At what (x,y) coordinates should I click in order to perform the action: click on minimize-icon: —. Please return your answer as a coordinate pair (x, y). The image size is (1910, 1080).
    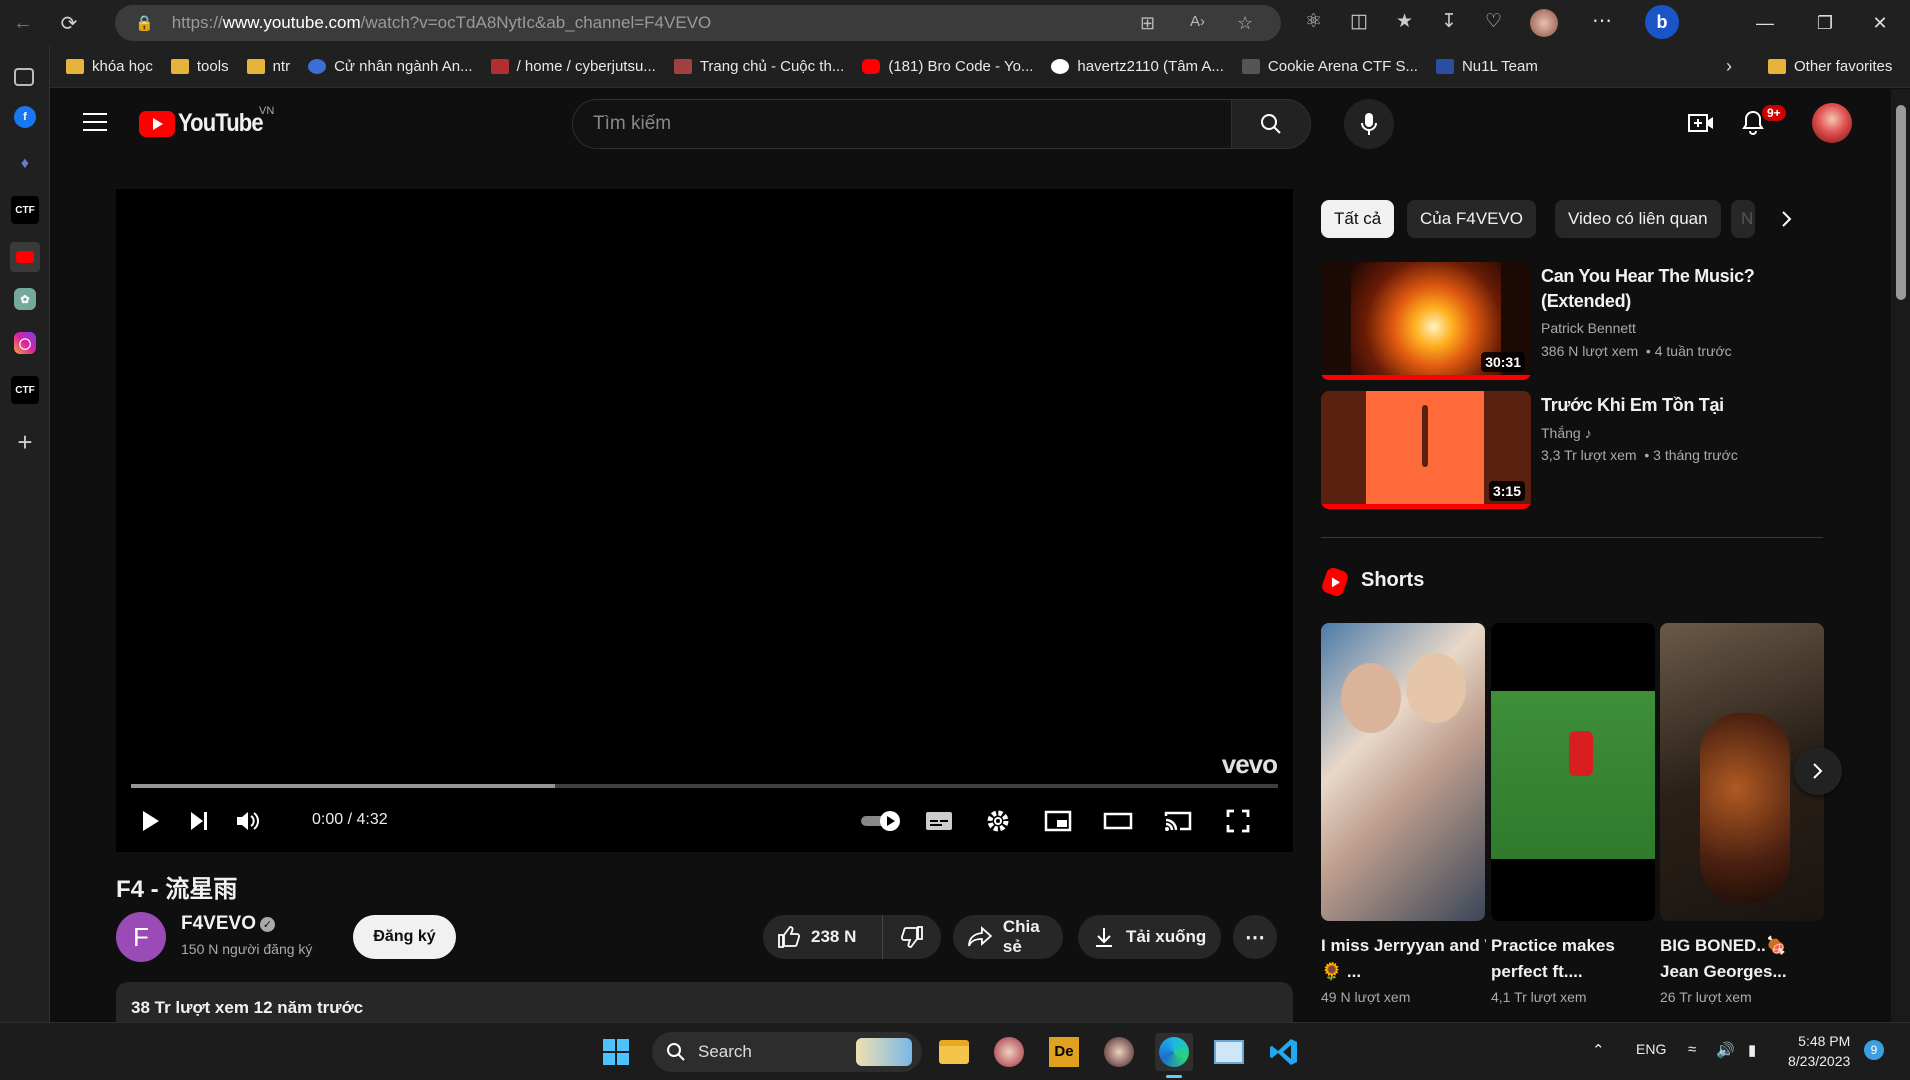
    Looking at the image, I should click on (1765, 23).